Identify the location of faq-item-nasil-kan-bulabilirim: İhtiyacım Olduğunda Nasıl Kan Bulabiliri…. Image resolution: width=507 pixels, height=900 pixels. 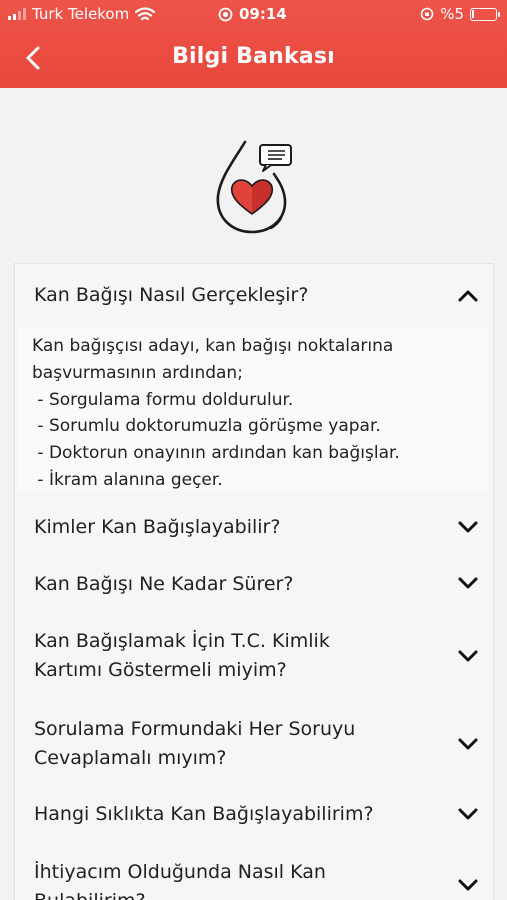
(254, 874).